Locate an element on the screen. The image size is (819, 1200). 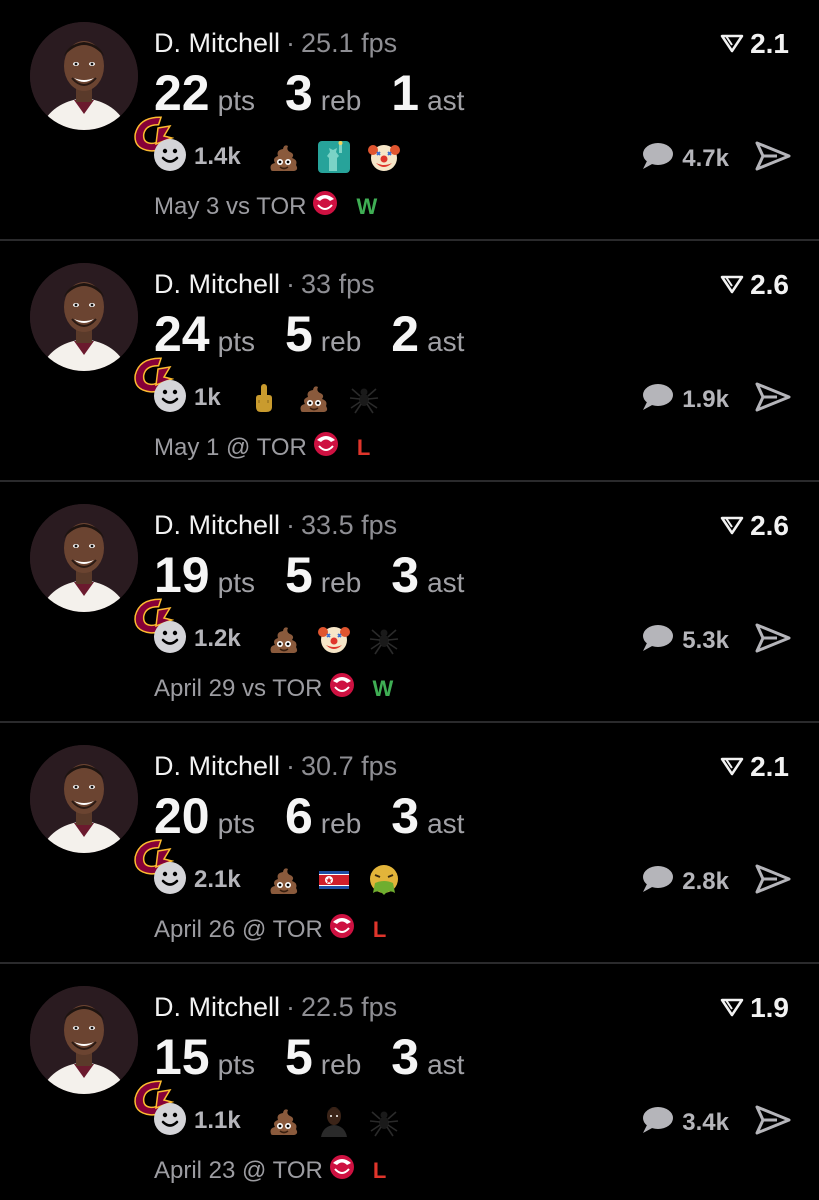
vomiting-face-emoji is located at coordinates (384, 880).